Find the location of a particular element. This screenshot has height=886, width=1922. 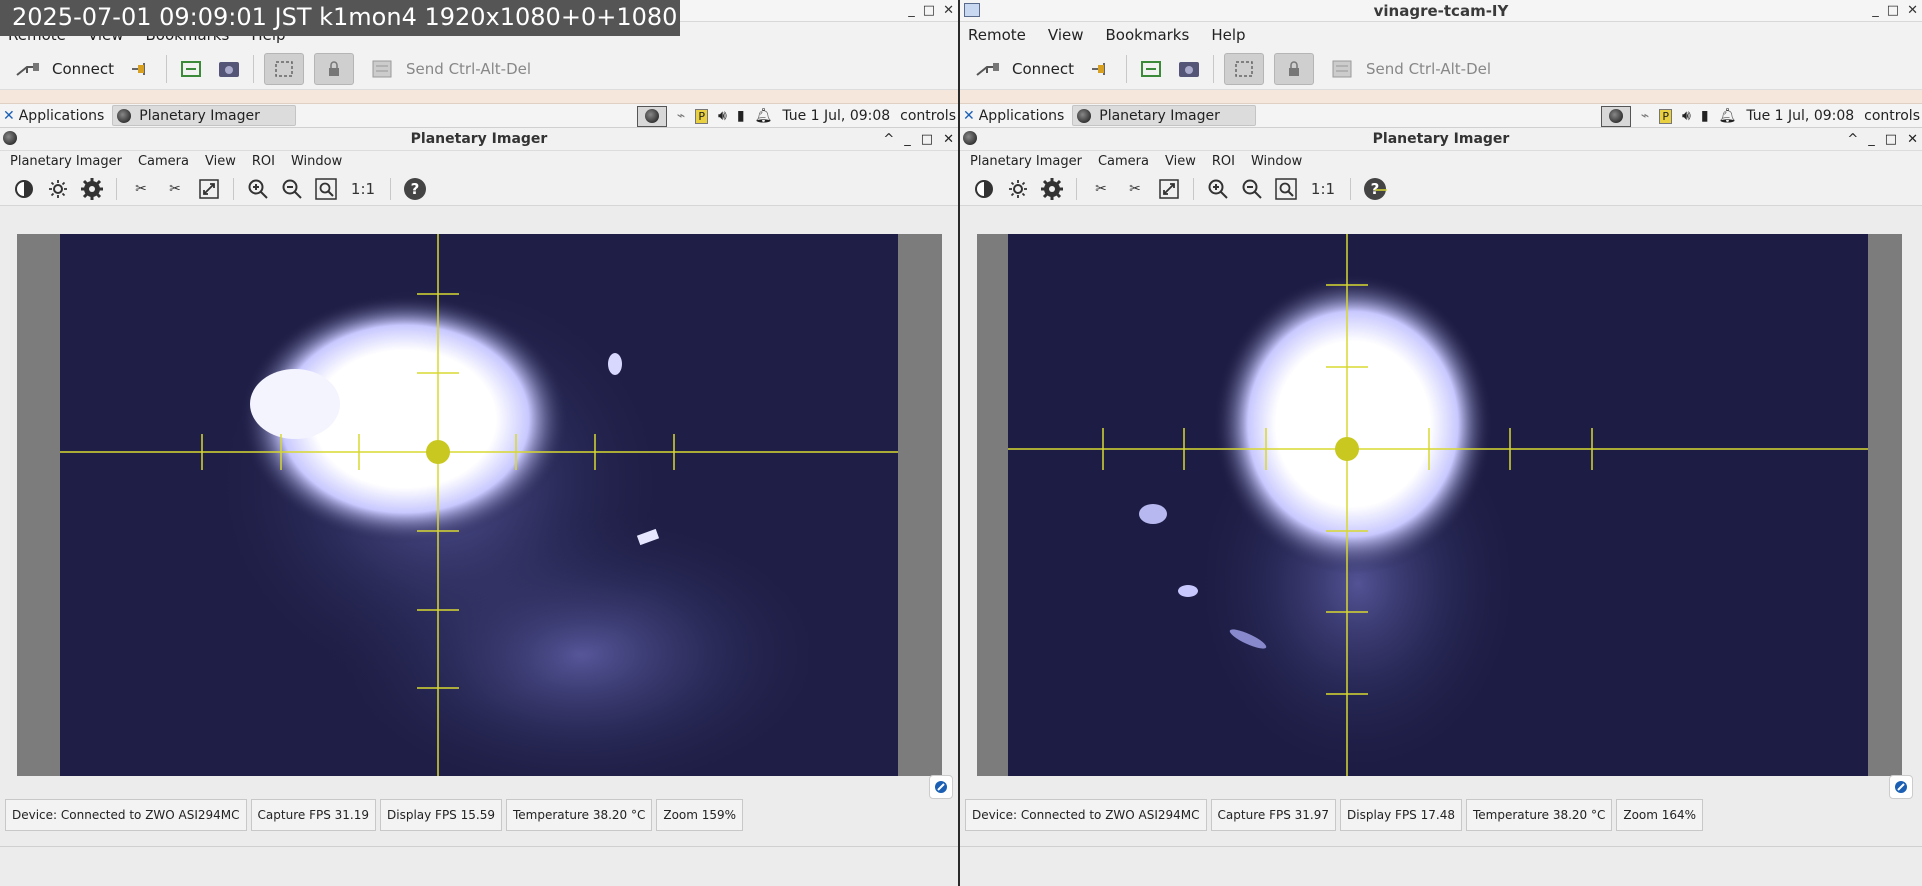

system-tray: ⌁ P 🔊︎ ▮ 🔔︎ Tue 1 Jul, 09:08 controls is located at coordinates (1761, 116).